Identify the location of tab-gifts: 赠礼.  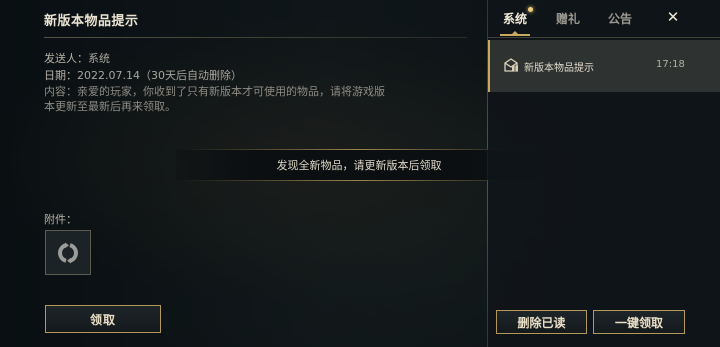
(568, 18).